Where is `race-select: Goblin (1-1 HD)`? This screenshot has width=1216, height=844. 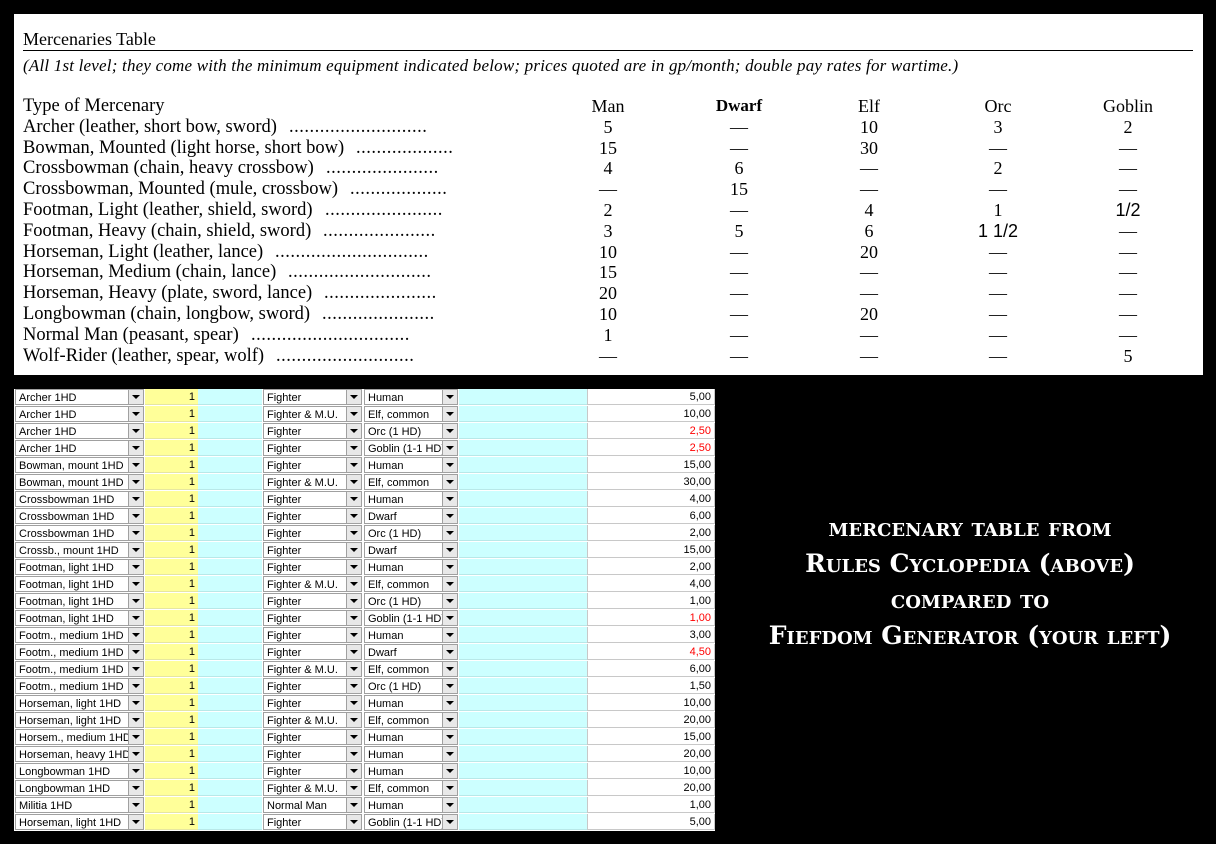
race-select: Goblin (1-1 HD) is located at coordinates (411, 618).